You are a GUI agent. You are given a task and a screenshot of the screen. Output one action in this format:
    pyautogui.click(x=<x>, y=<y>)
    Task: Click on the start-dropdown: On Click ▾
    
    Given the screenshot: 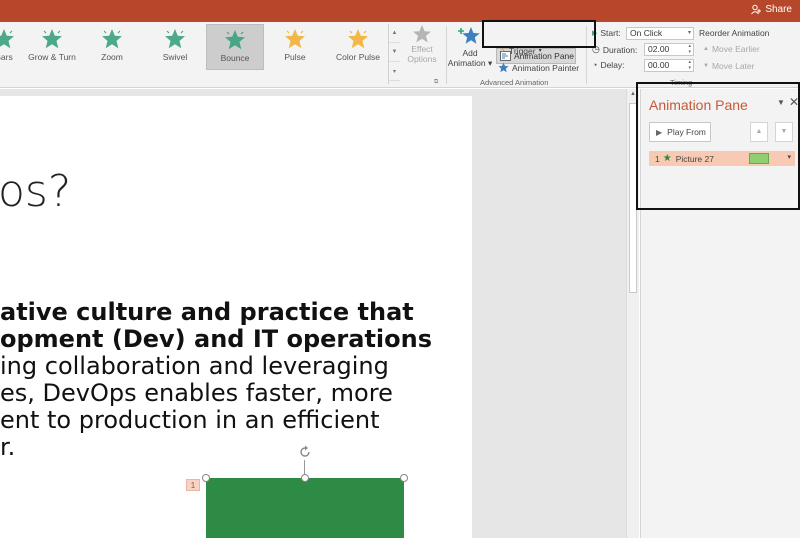 What is the action you would take?
    pyautogui.click(x=660, y=33)
    